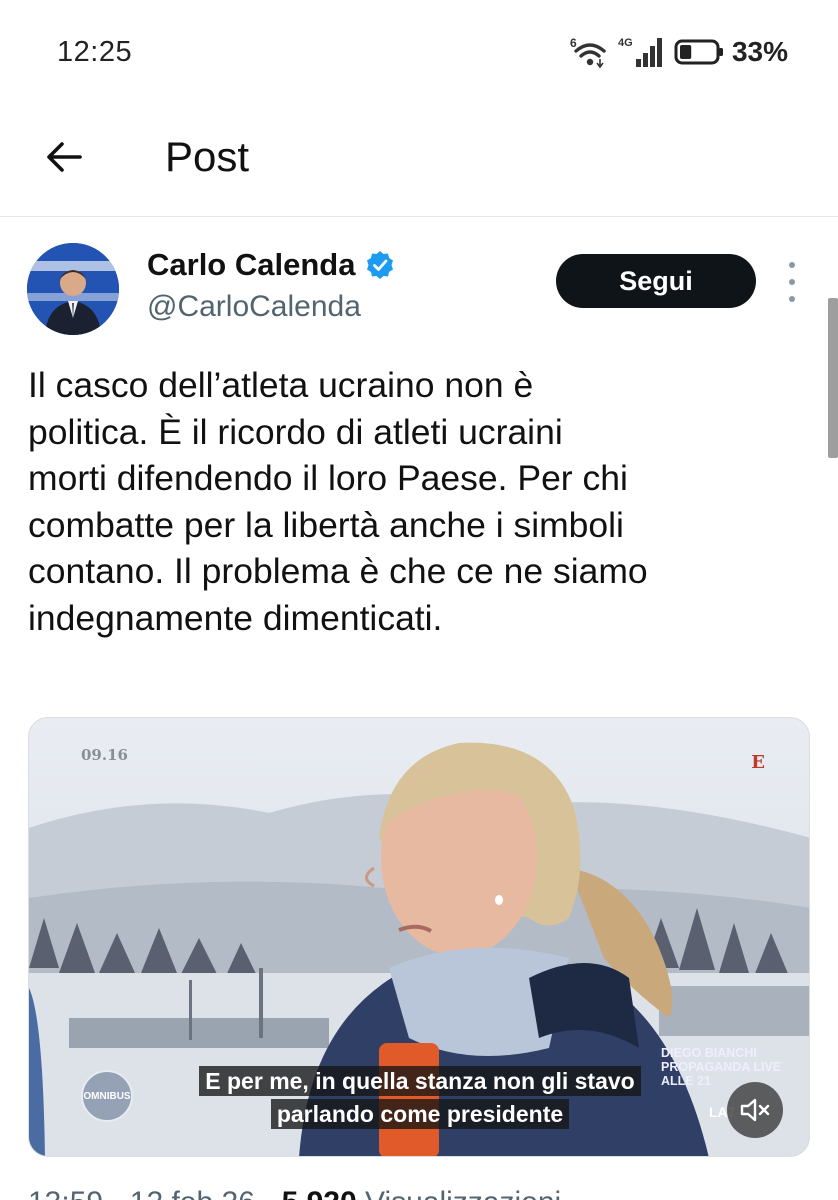 The width and height of the screenshot is (838, 1200). What do you see at coordinates (295, 431) in the screenshot?
I see `post-text-line: politica. È il ricordo di atleti ucraini` at bounding box center [295, 431].